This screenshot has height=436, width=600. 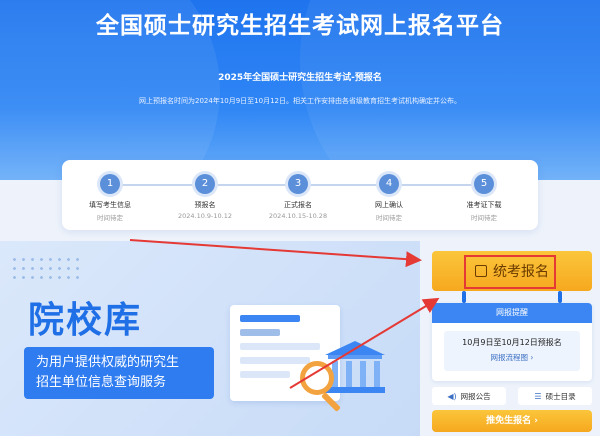 I want to click on reminder-panel: 网报提醒 10月9日至10月12日预报名 网报流程图 ›, so click(x=512, y=342).